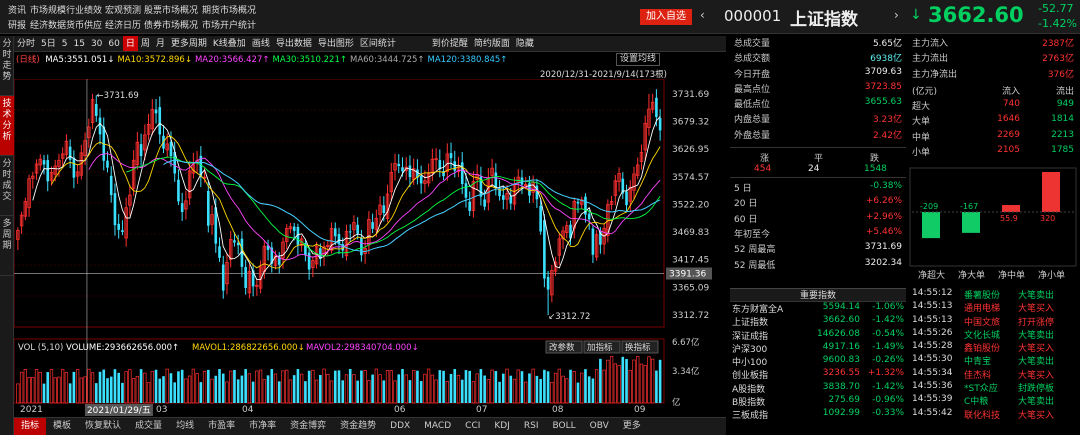  I want to click on index-row: B股指数 275.69 -0.96%, so click(818, 401).